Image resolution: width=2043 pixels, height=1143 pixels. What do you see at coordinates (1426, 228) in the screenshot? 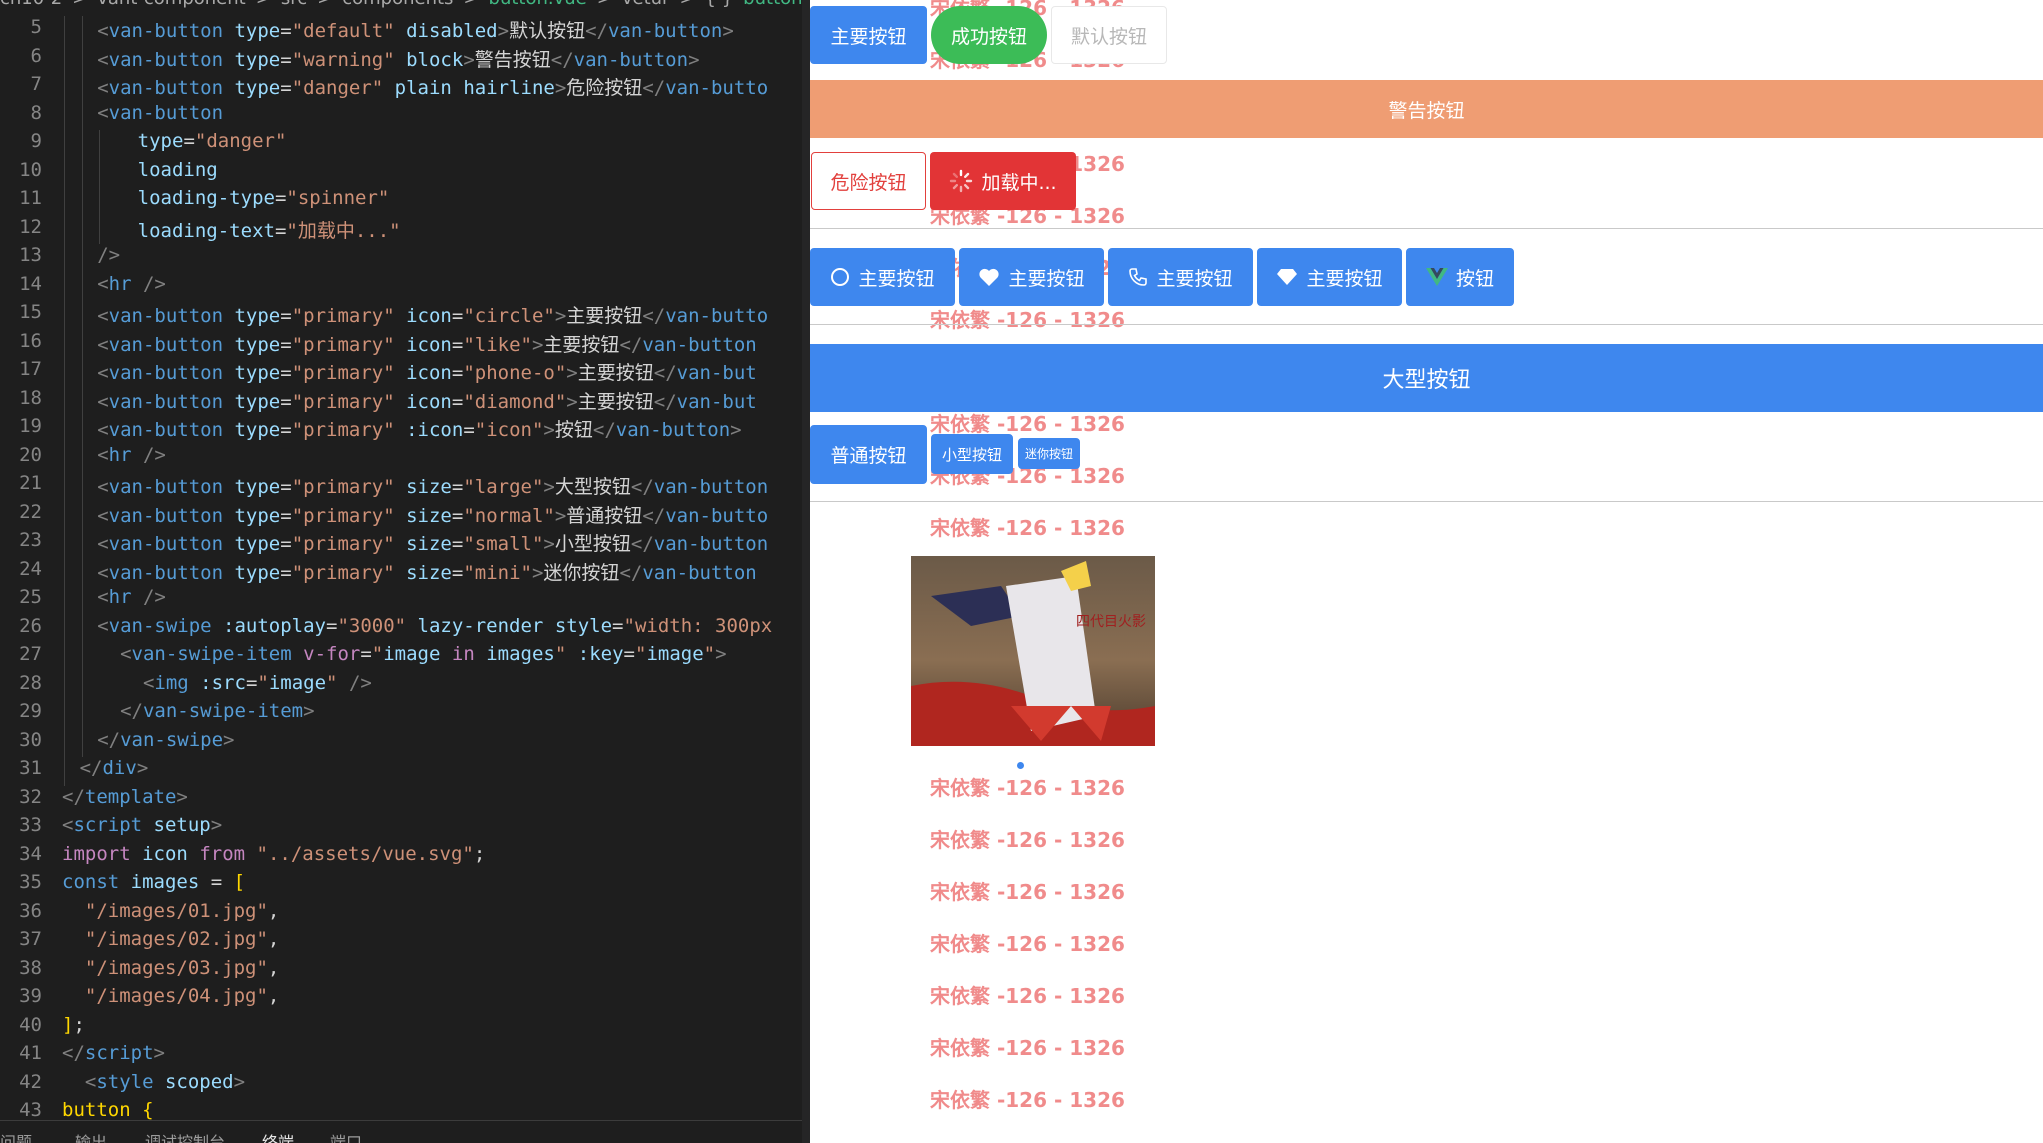
I see `divider-line` at bounding box center [1426, 228].